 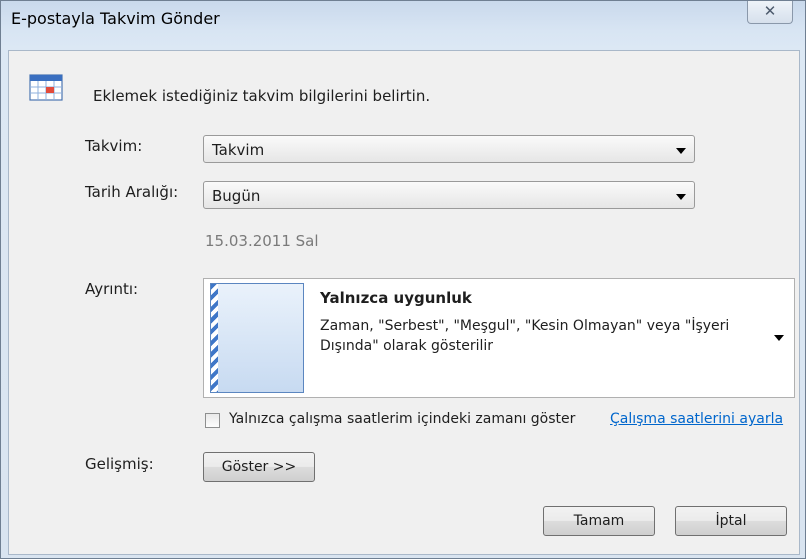 What do you see at coordinates (449, 149) in the screenshot?
I see `calendar-select: Takvim` at bounding box center [449, 149].